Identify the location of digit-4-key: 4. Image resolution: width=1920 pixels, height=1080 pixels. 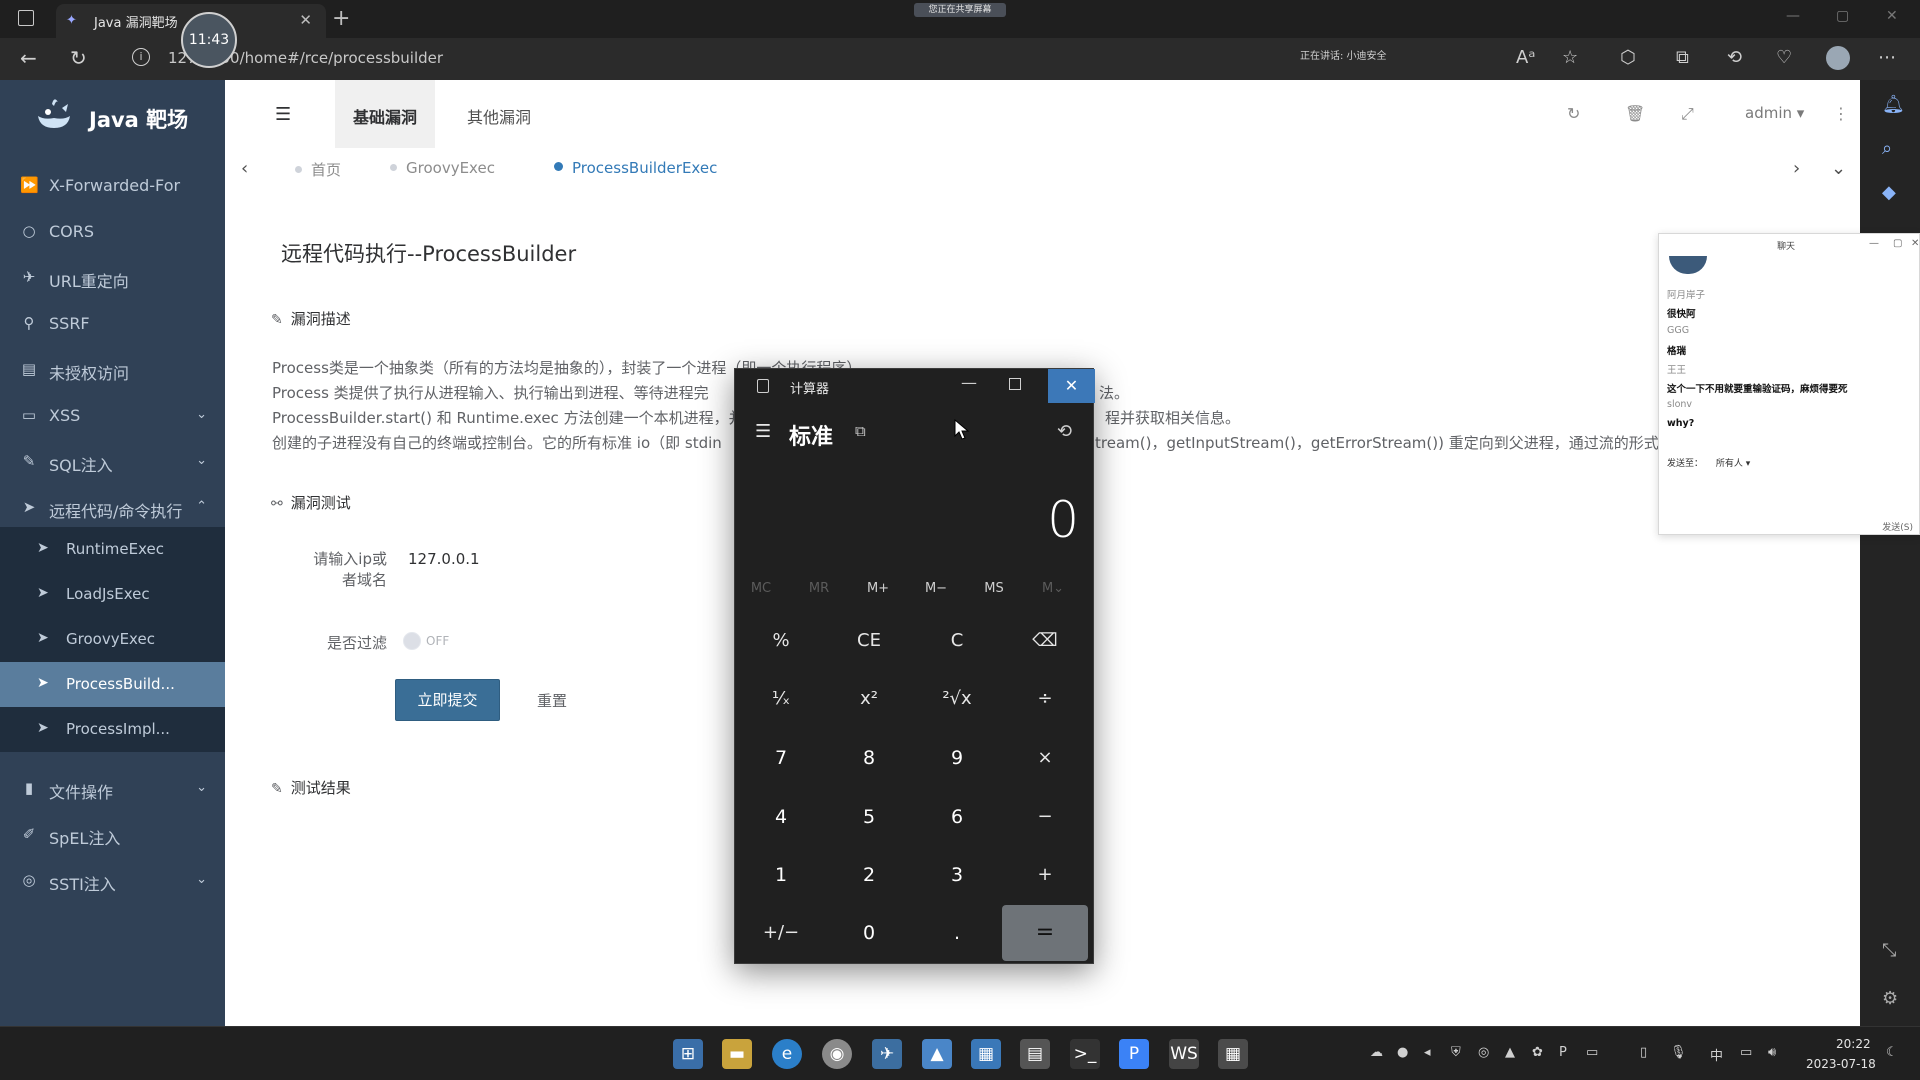
(781, 817).